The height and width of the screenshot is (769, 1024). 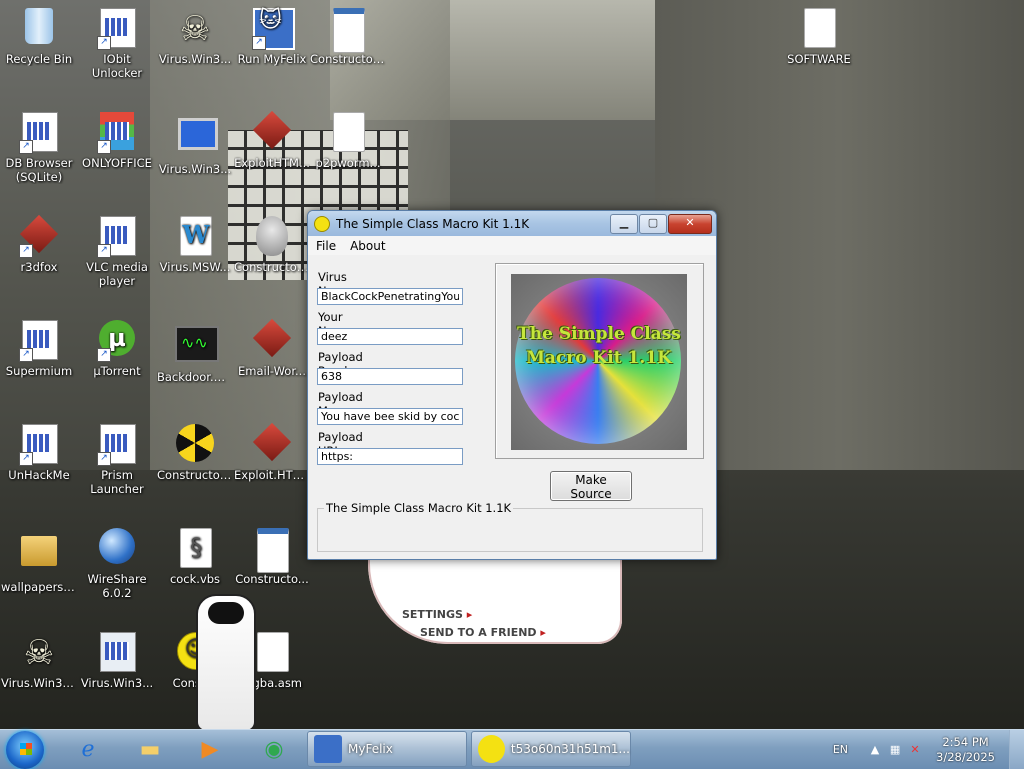 I want to click on desktop-icon-iobit-unlocker: ↗ IObit Unlocker, so click(x=117, y=44).